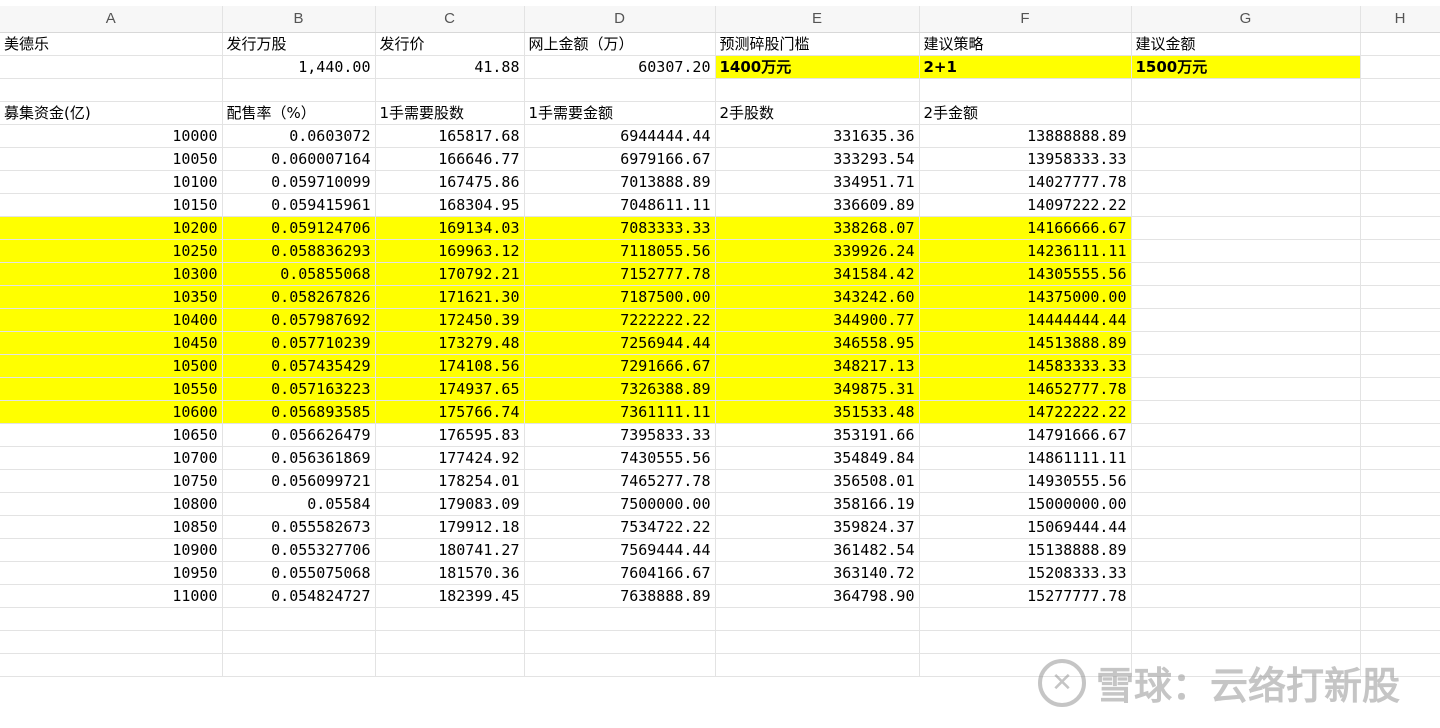 This screenshot has height=728, width=1440. I want to click on cell-fund-label: 募集资金(亿), so click(111, 113).